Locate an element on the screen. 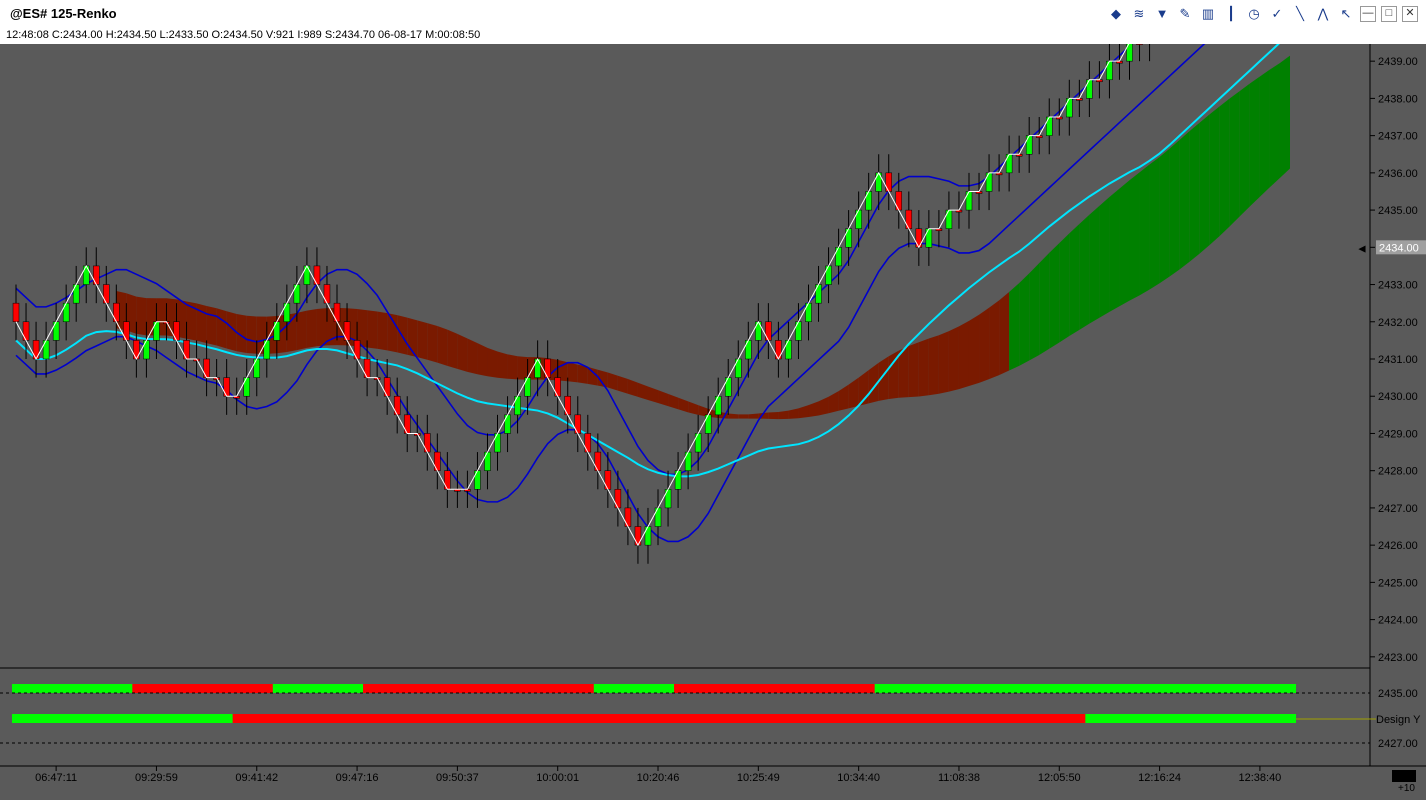  title-bar: @ES# 125-Renko ◆ ≋ ▼ ✎ ▥ ┃ ◷ ✓ ╲ ⋀ ↖ — □ ✕ is located at coordinates (713, 14).